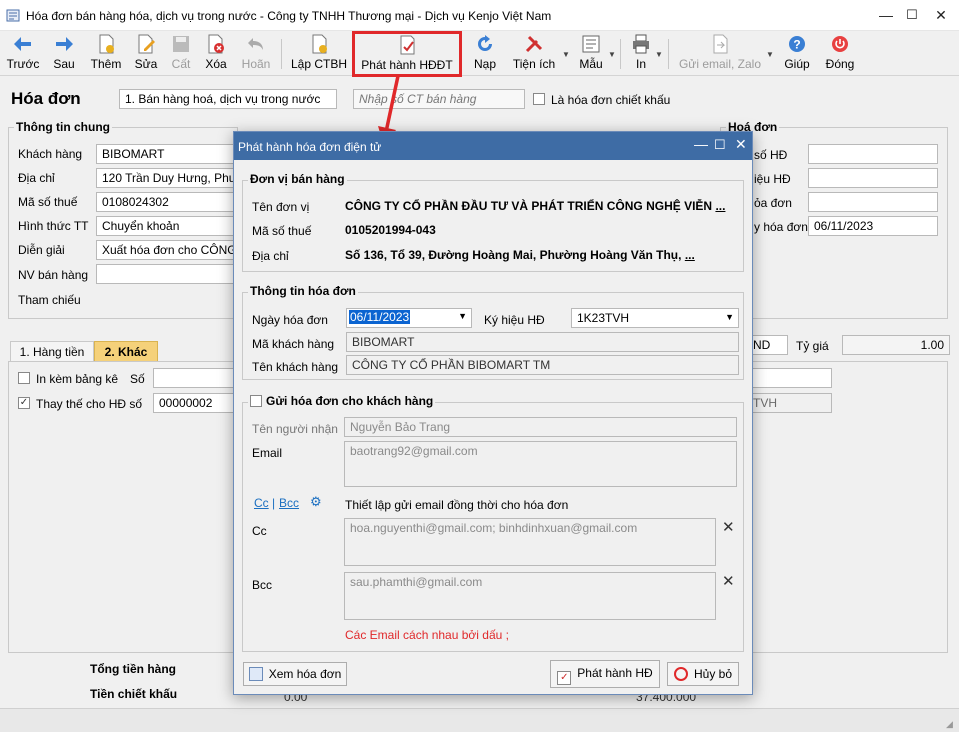  Describe the element at coordinates (228, 99) in the screenshot. I see `invoice-type-field: 1. Bán hàng hoá, dịch vụ trong nước` at that location.